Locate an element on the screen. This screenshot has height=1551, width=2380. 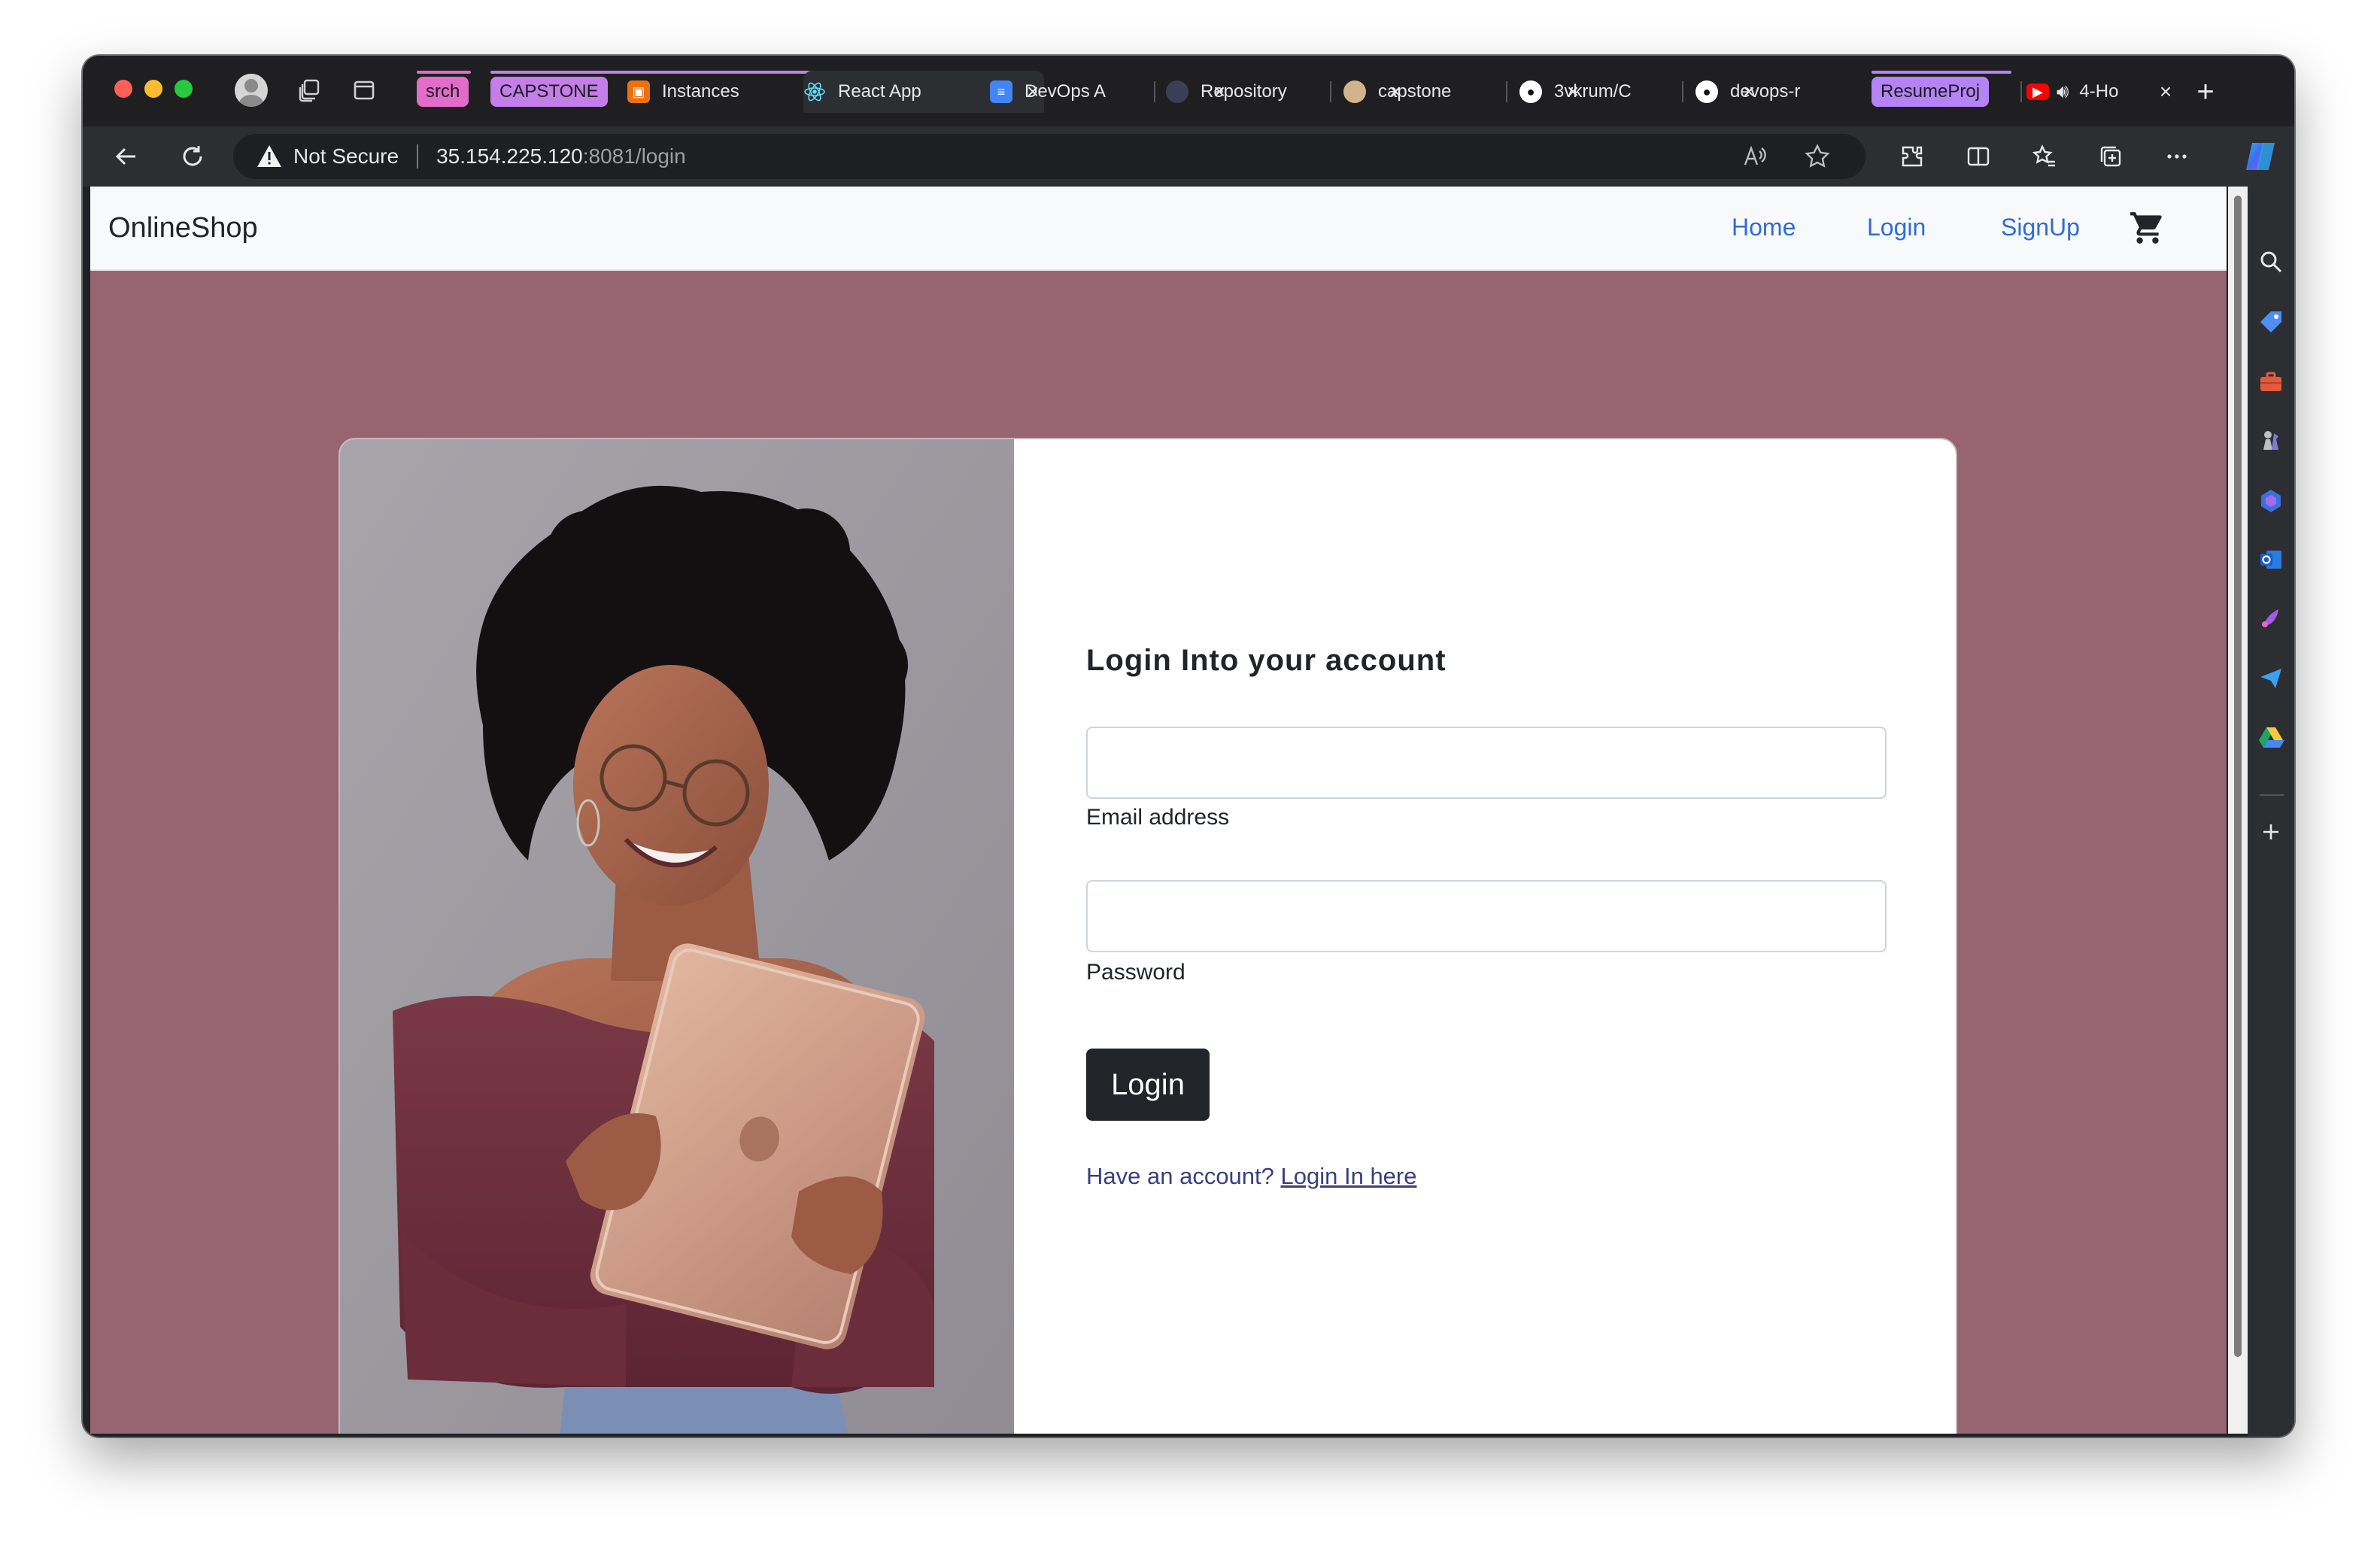
games-chess-icon is located at coordinates (2270, 441).